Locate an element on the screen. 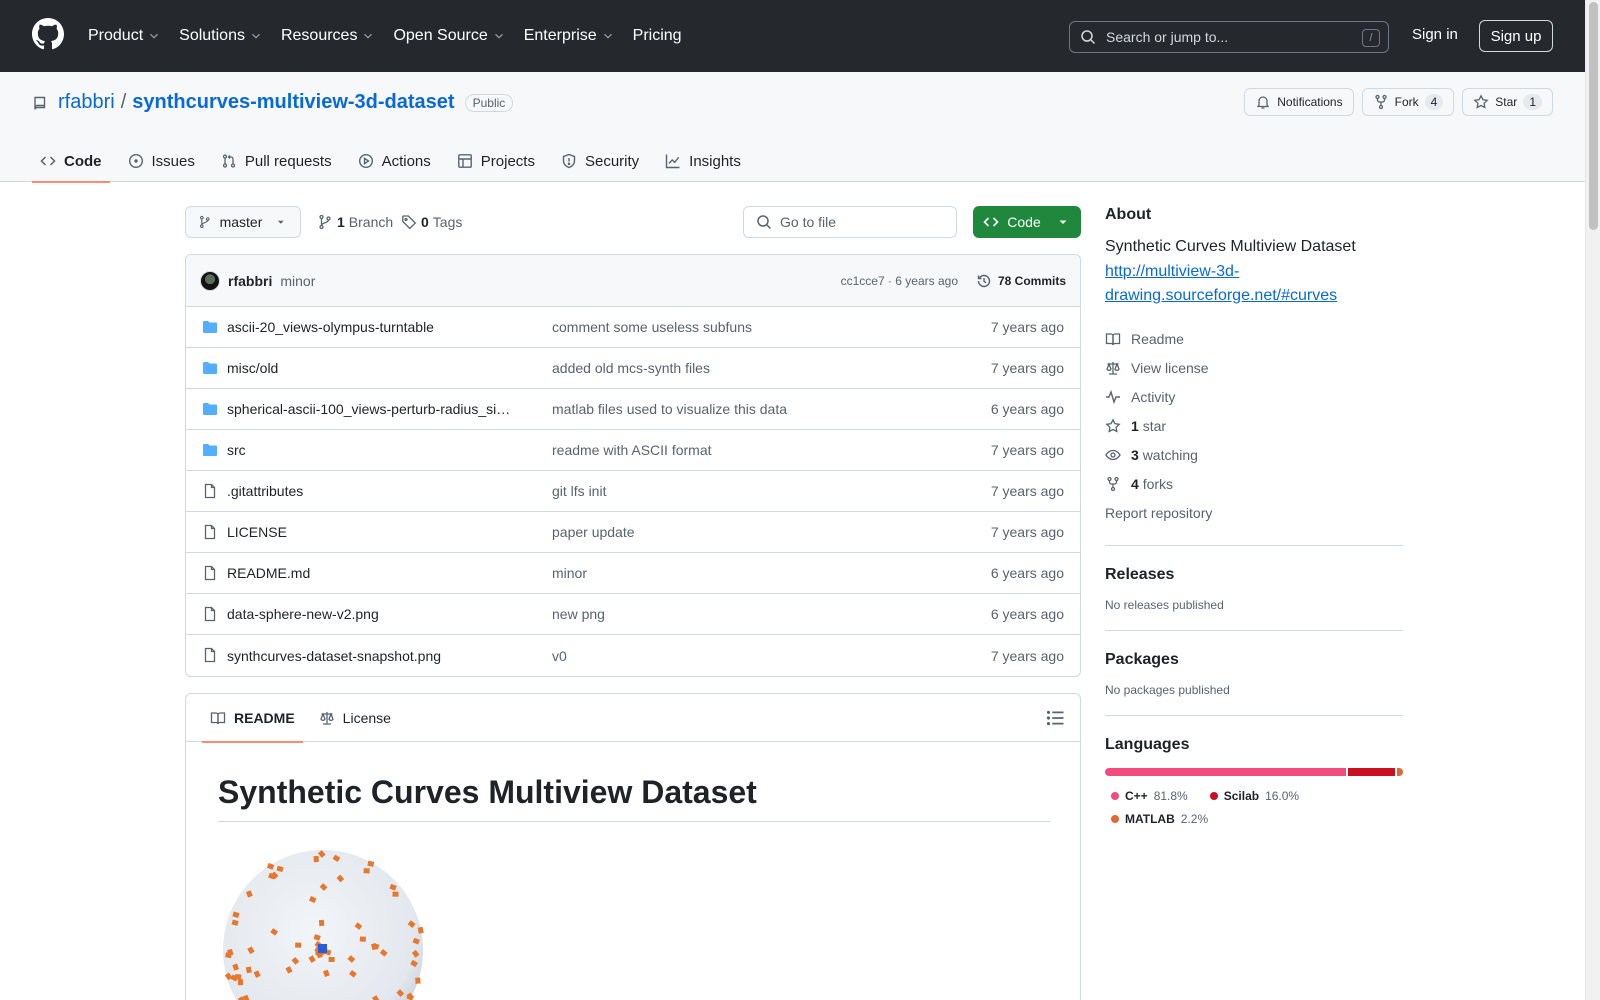 The height and width of the screenshot is (1000, 1600). sign-up-button: Sign up is located at coordinates (1516, 36).